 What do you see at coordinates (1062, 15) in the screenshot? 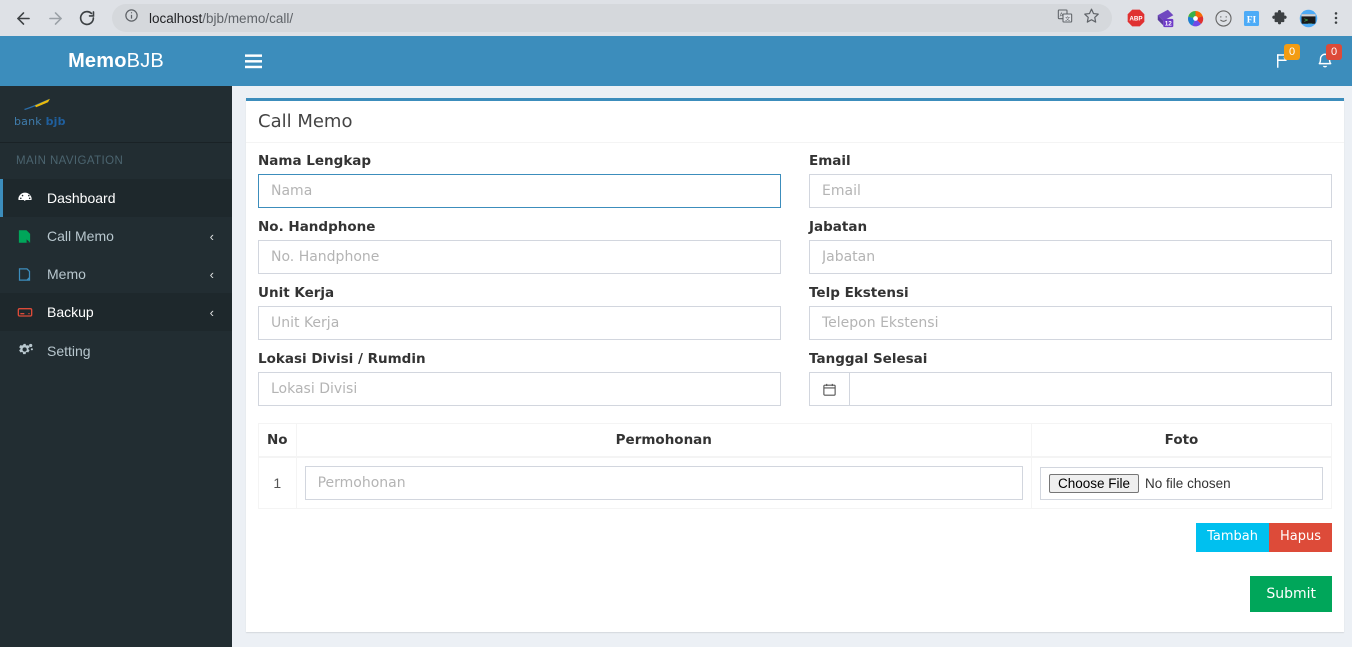
I see `svg-text: A` at bounding box center [1062, 15].